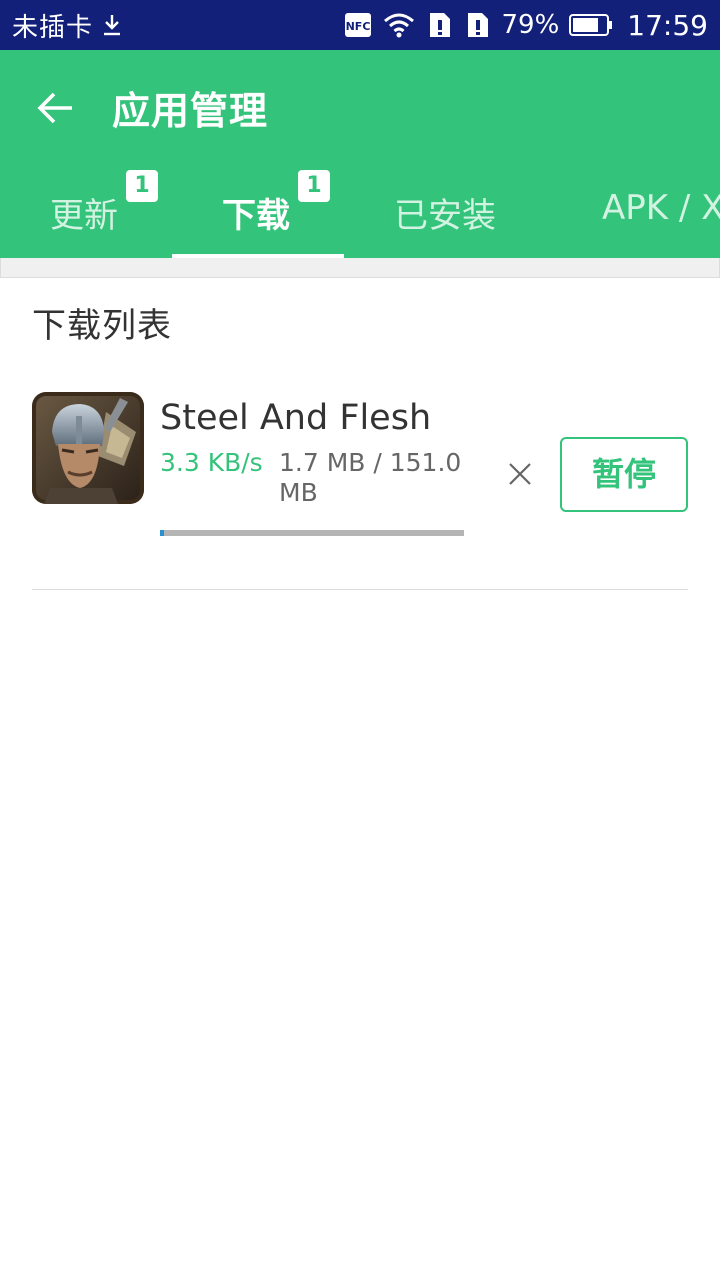 The width and height of the screenshot is (720, 1280). Describe the element at coordinates (661, 208) in the screenshot. I see `tab-label: APK / X` at that location.